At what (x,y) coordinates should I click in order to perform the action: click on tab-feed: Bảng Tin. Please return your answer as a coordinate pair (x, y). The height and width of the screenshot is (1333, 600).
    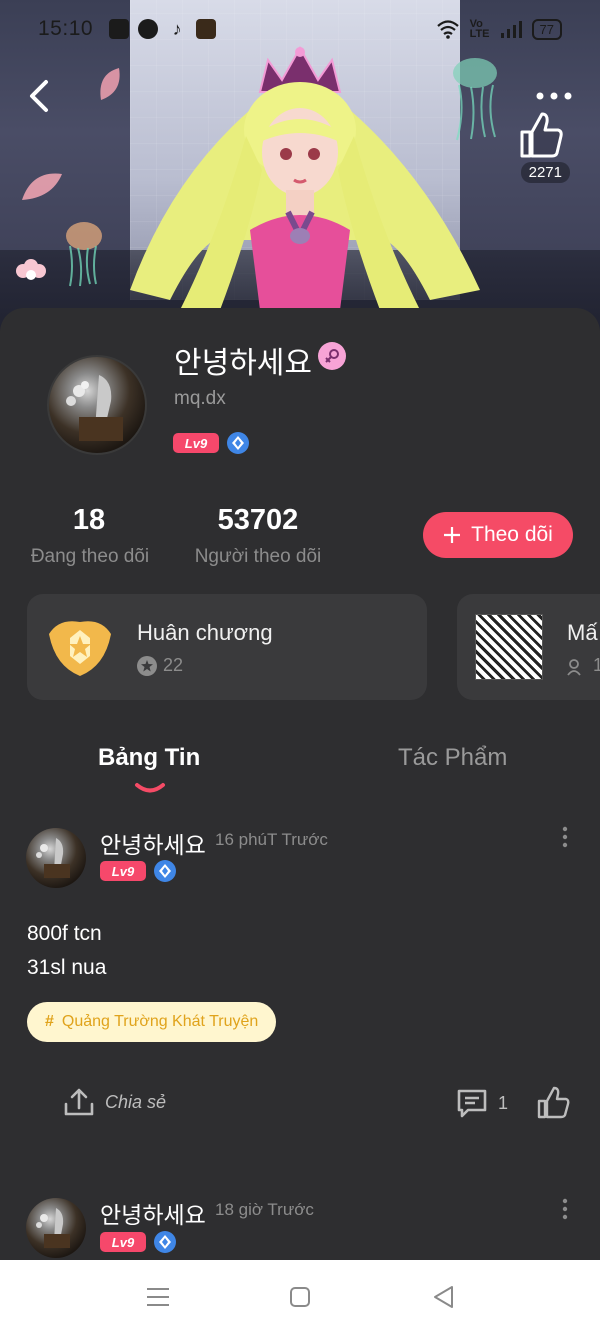
    Looking at the image, I should click on (149, 758).